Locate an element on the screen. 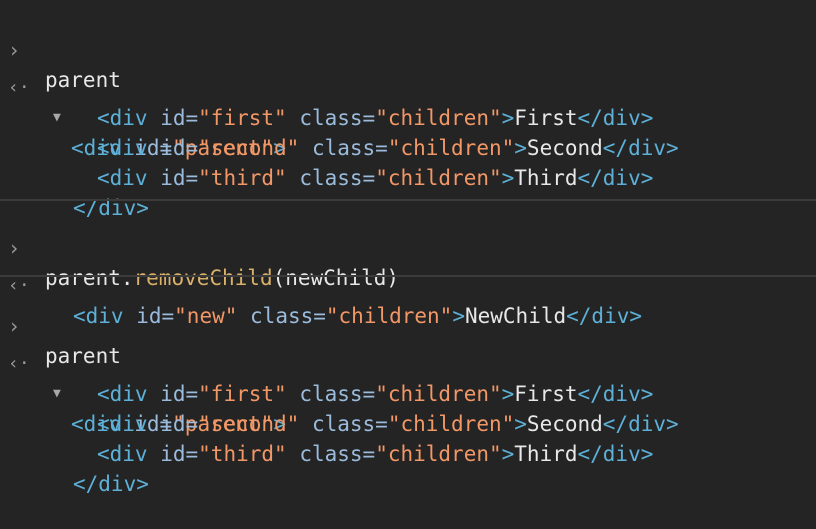 The height and width of the screenshot is (529, 816). console-input-line: › parent.removeChild(newChild) is located at coordinates (199, 246).